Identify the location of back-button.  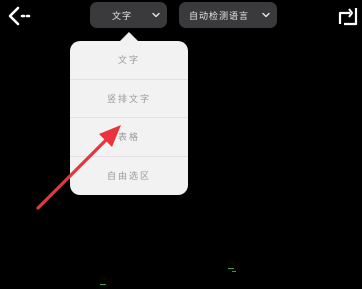
(18, 16).